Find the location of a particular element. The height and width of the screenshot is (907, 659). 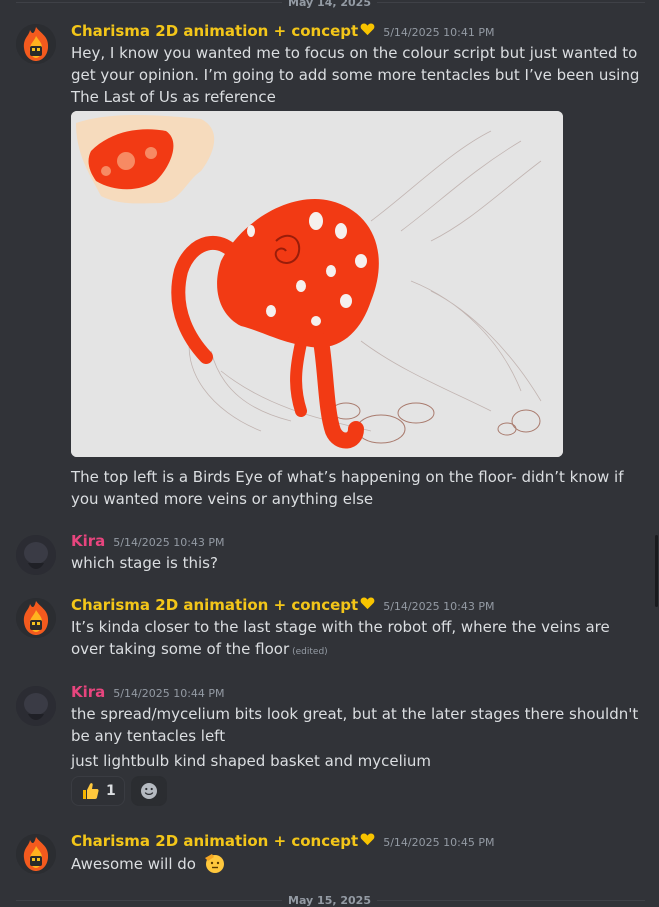

message-timestamp: 5/14/2025 10:45 PM is located at coordinates (438, 842).